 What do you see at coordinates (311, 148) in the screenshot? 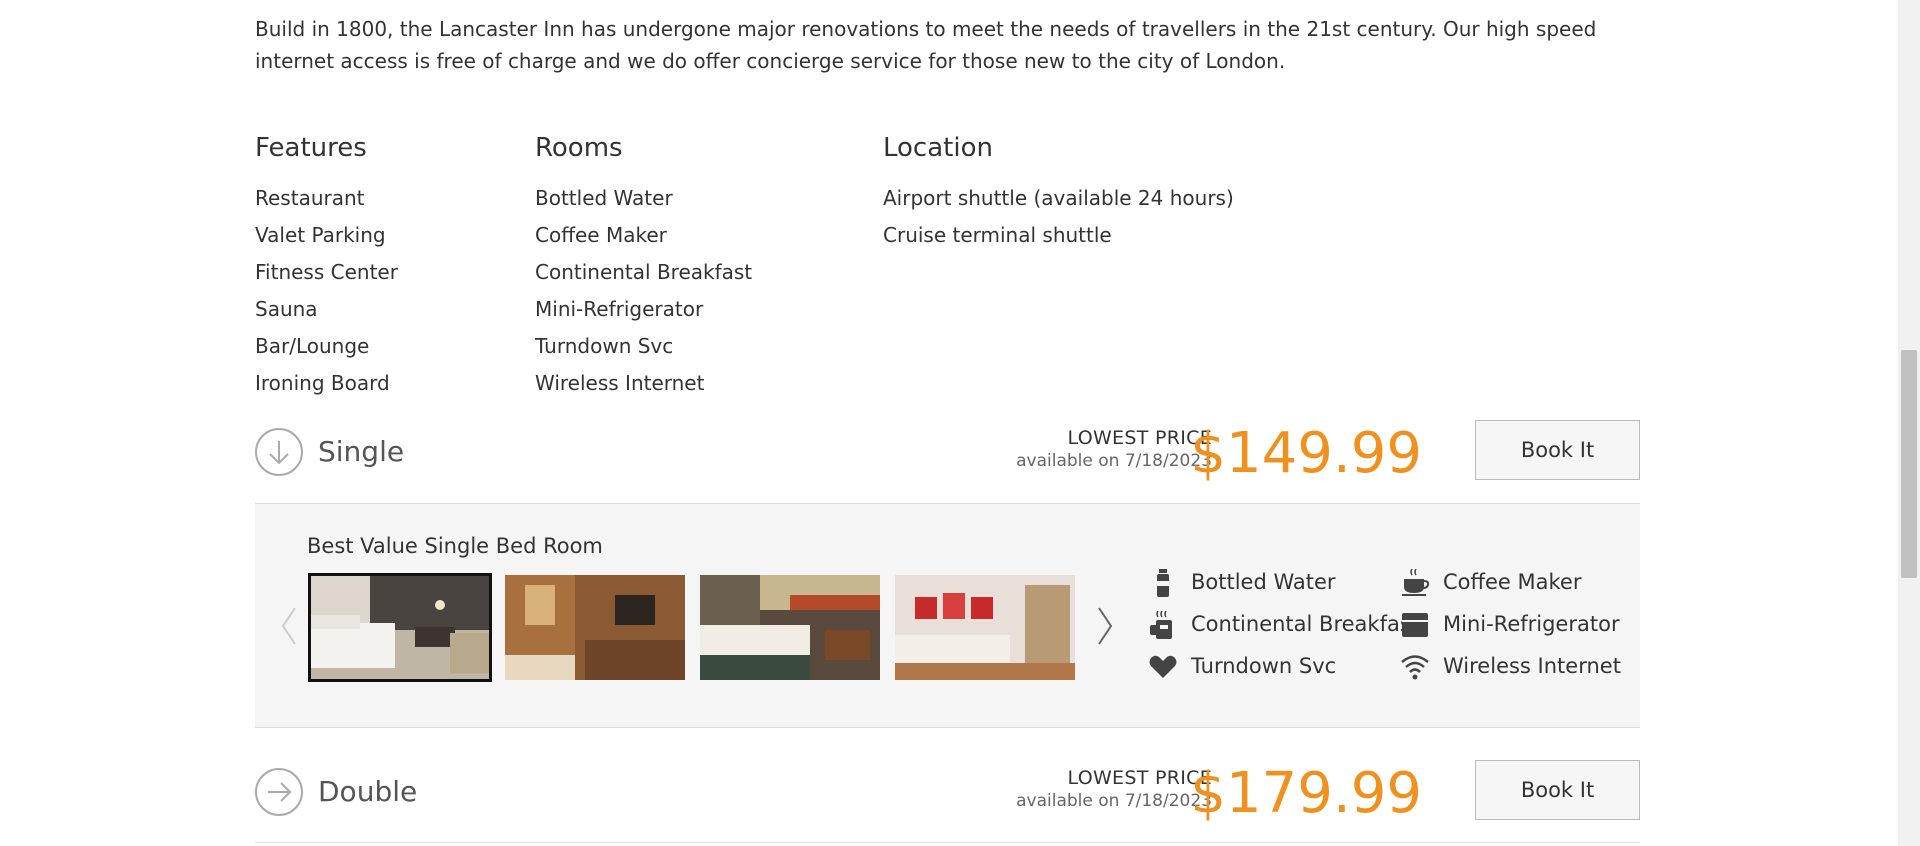
I see `features-heading: Features` at bounding box center [311, 148].